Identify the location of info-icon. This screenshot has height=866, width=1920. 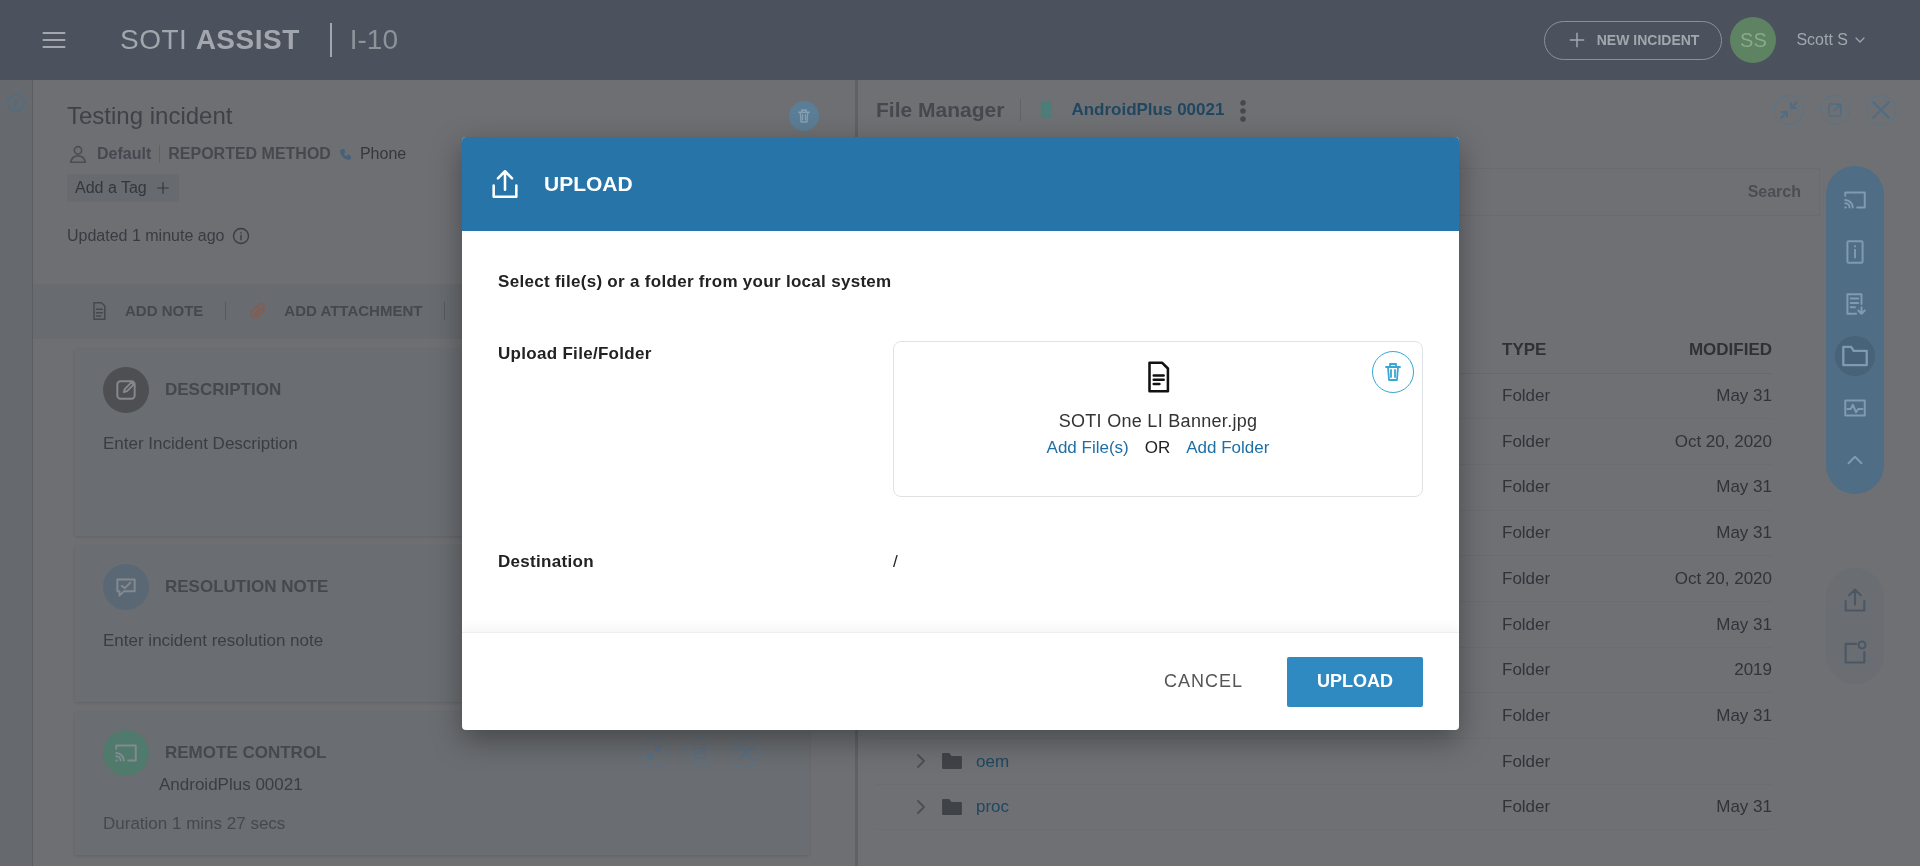
(241, 236).